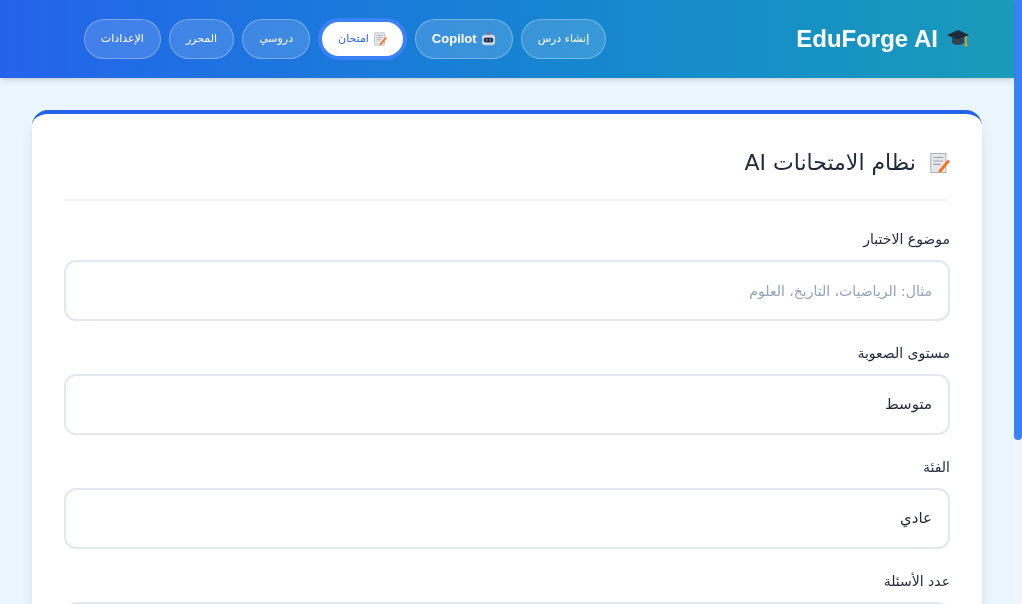  I want to click on select-field: متوسط, so click(507, 404).